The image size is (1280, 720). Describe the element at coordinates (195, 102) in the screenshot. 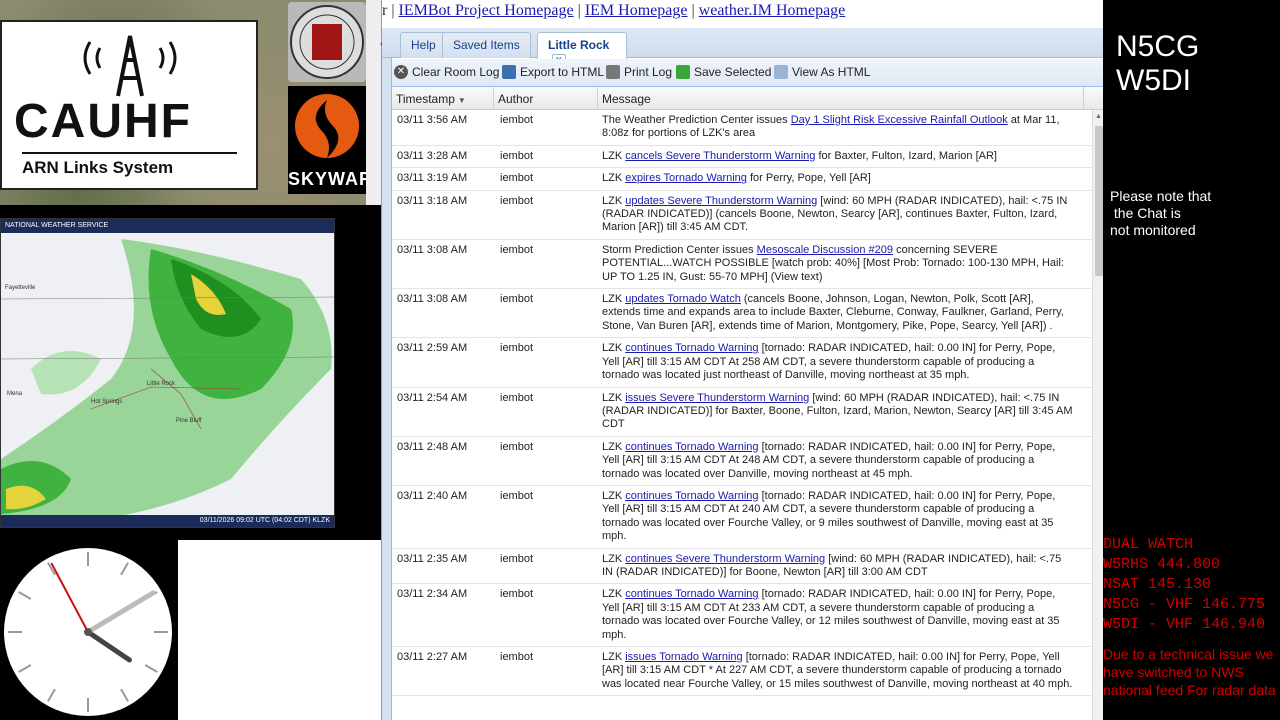

I see `logo-area: CAUHF ARN Links System SKYWARN` at that location.